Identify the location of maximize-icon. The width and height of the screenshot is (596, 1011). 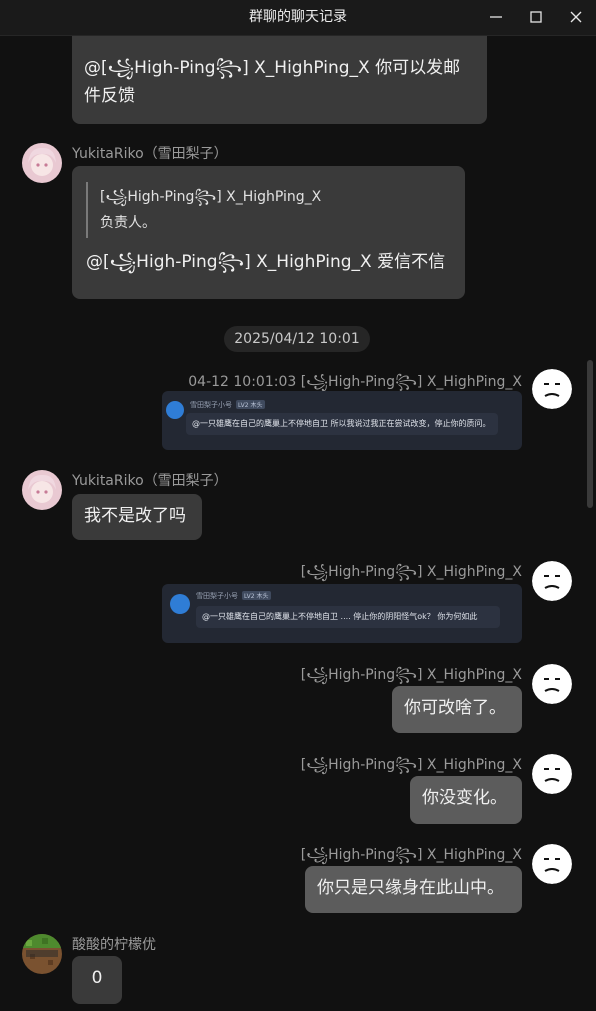
(536, 17).